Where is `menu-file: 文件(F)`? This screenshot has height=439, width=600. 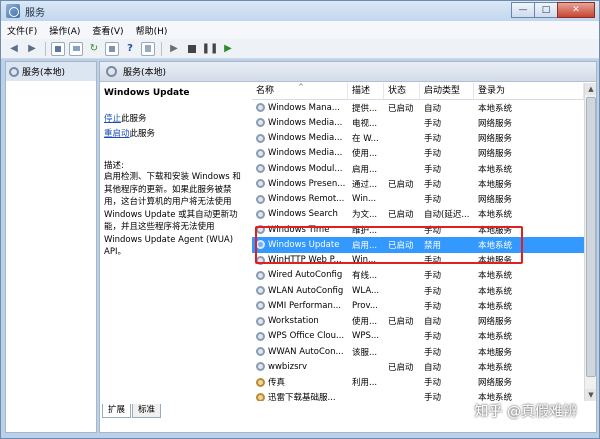 menu-file: 文件(F) is located at coordinates (22, 30).